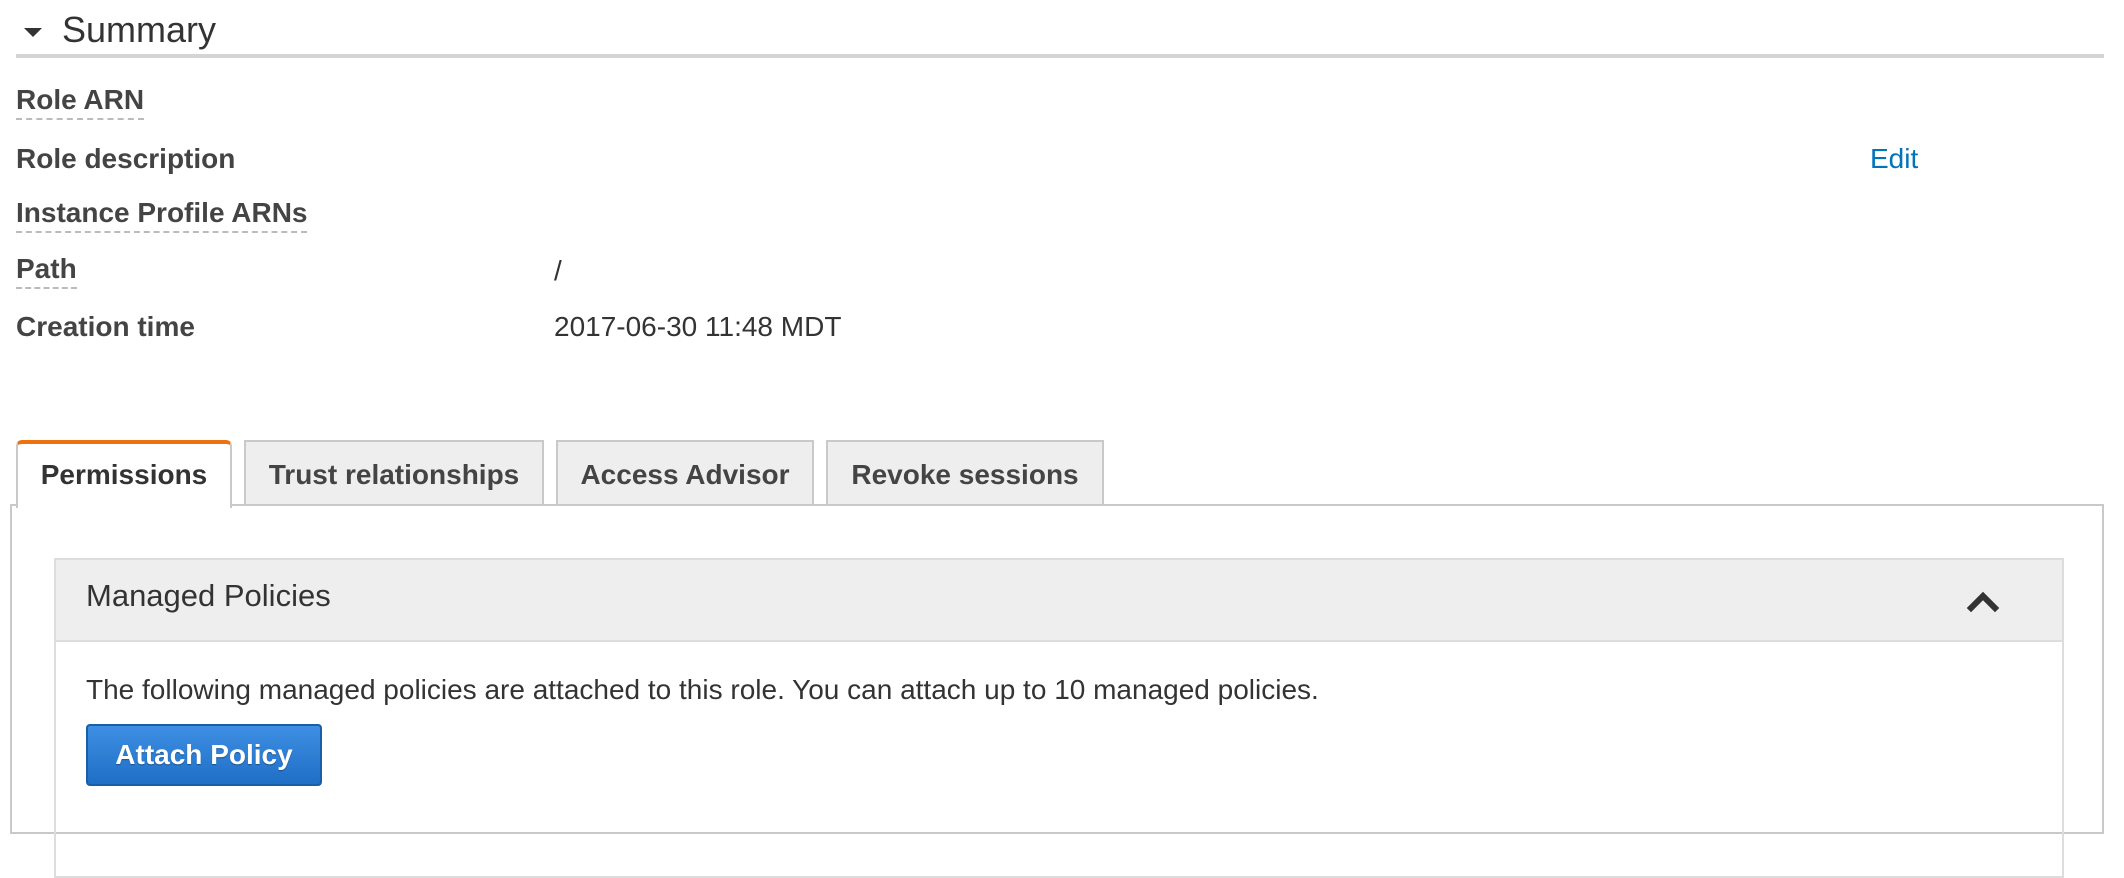  I want to click on role-description-label: Role description, so click(126, 158).